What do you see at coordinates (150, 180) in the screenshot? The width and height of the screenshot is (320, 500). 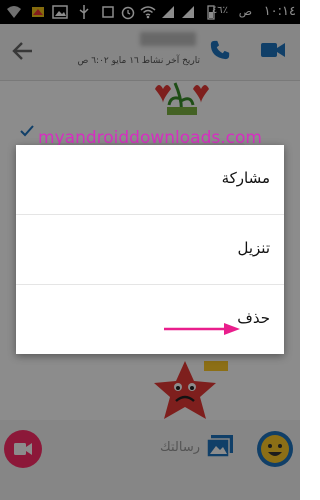 I see `menu-item-share: مشاركة` at bounding box center [150, 180].